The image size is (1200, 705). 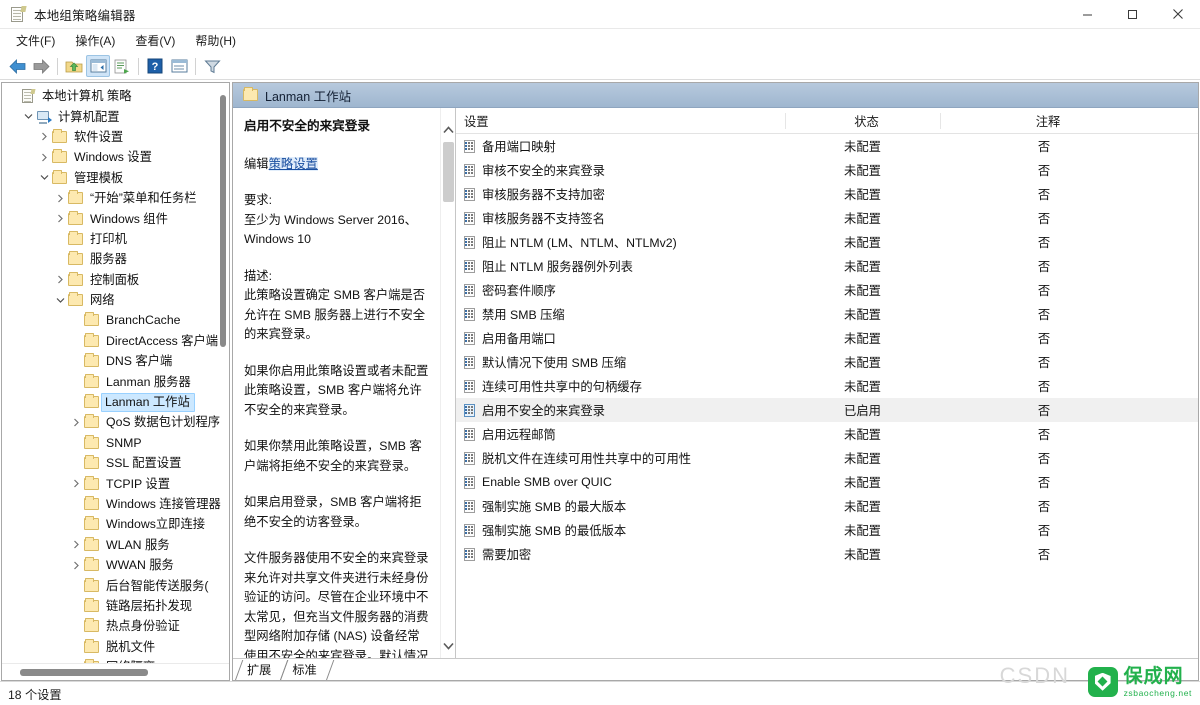 I want to click on tree-item-7: 打印机, so click(x=115, y=239).